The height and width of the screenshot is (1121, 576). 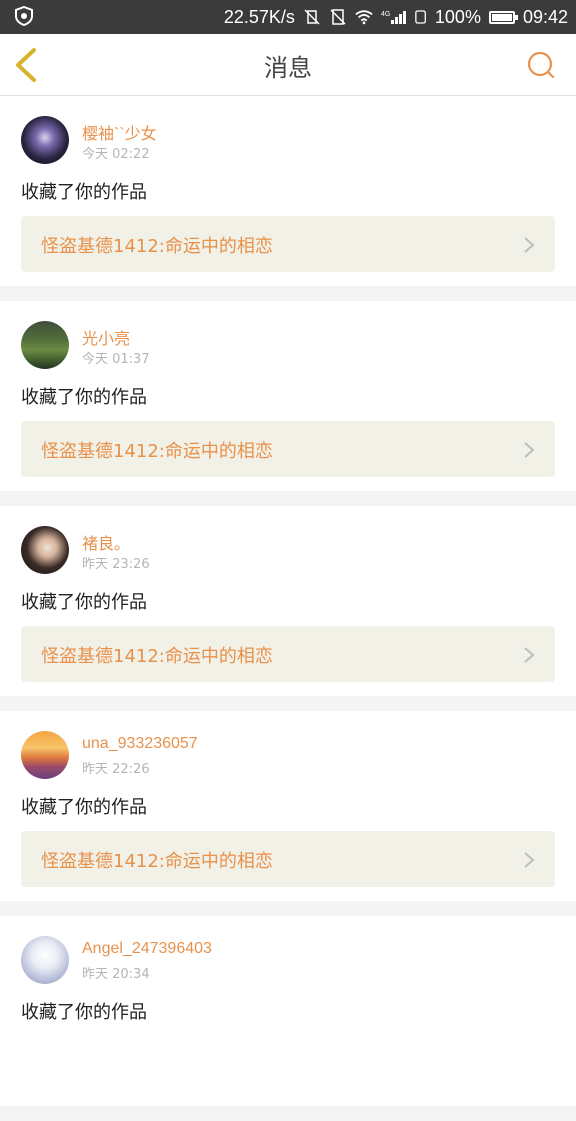 What do you see at coordinates (140, 744) in the screenshot?
I see `username: una_933236057` at bounding box center [140, 744].